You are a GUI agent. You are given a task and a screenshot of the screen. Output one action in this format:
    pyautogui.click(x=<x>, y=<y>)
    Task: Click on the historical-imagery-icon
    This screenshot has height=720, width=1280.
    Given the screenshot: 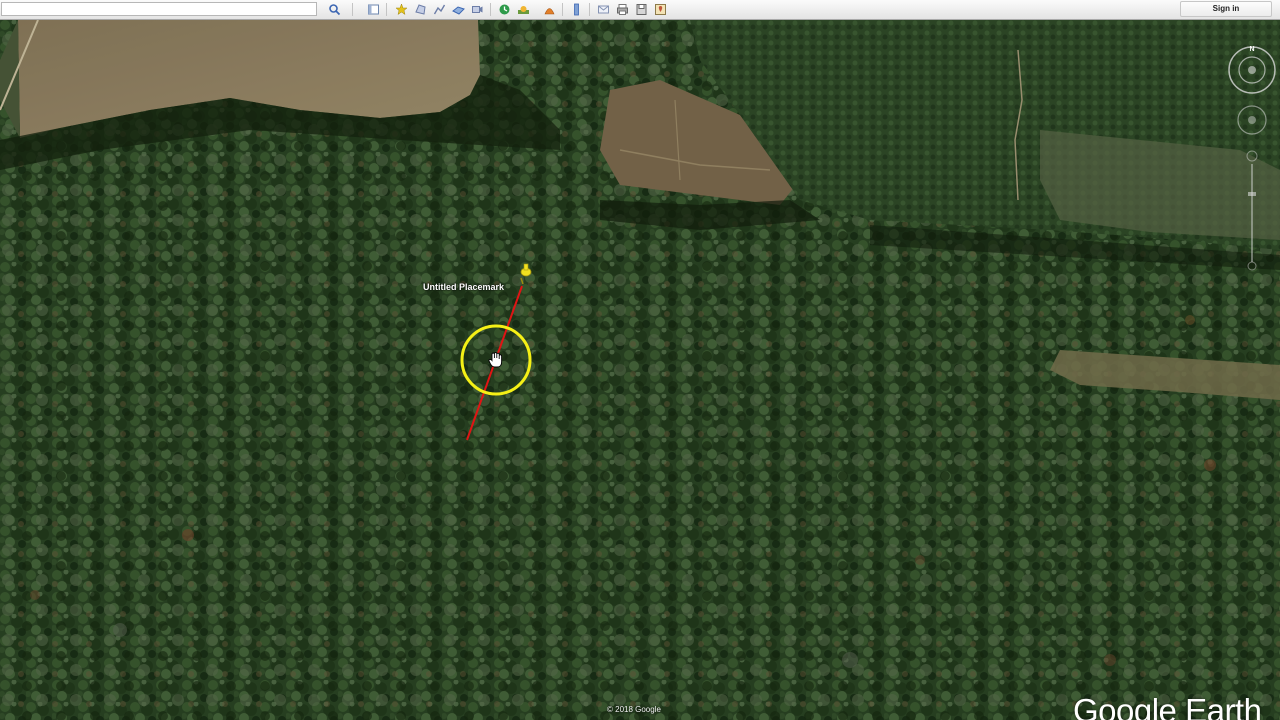 What is the action you would take?
    pyautogui.click(x=504, y=9)
    